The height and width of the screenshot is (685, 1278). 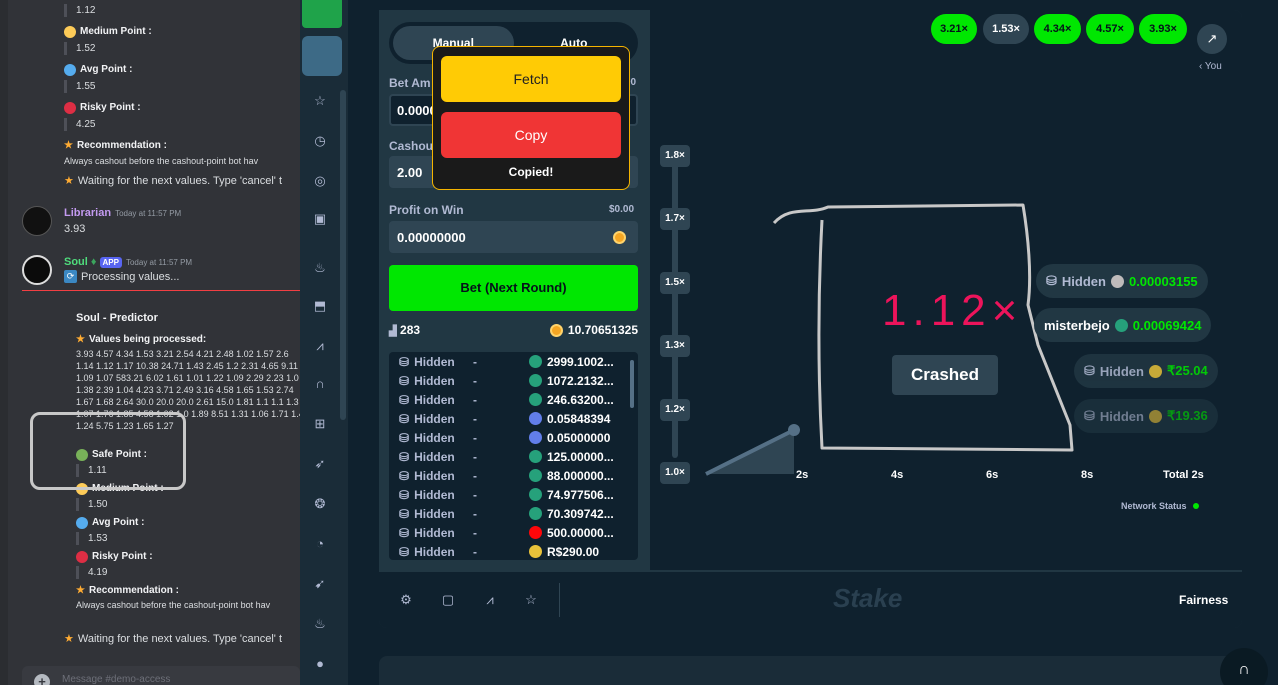 What do you see at coordinates (1212, 39) in the screenshot?
I see `trend-icon: ↗` at bounding box center [1212, 39].